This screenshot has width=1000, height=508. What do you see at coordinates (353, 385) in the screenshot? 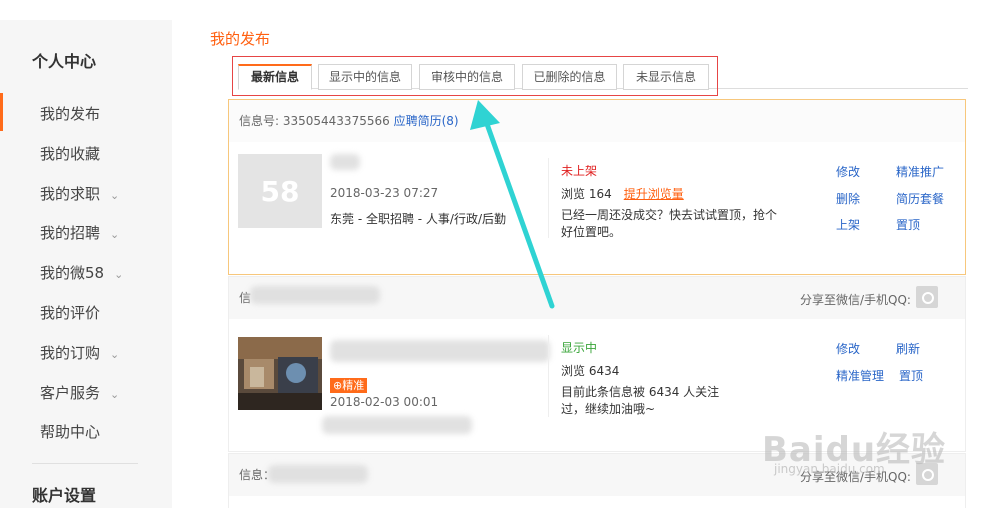
I see `precision-badge-label: 精准` at bounding box center [353, 385].